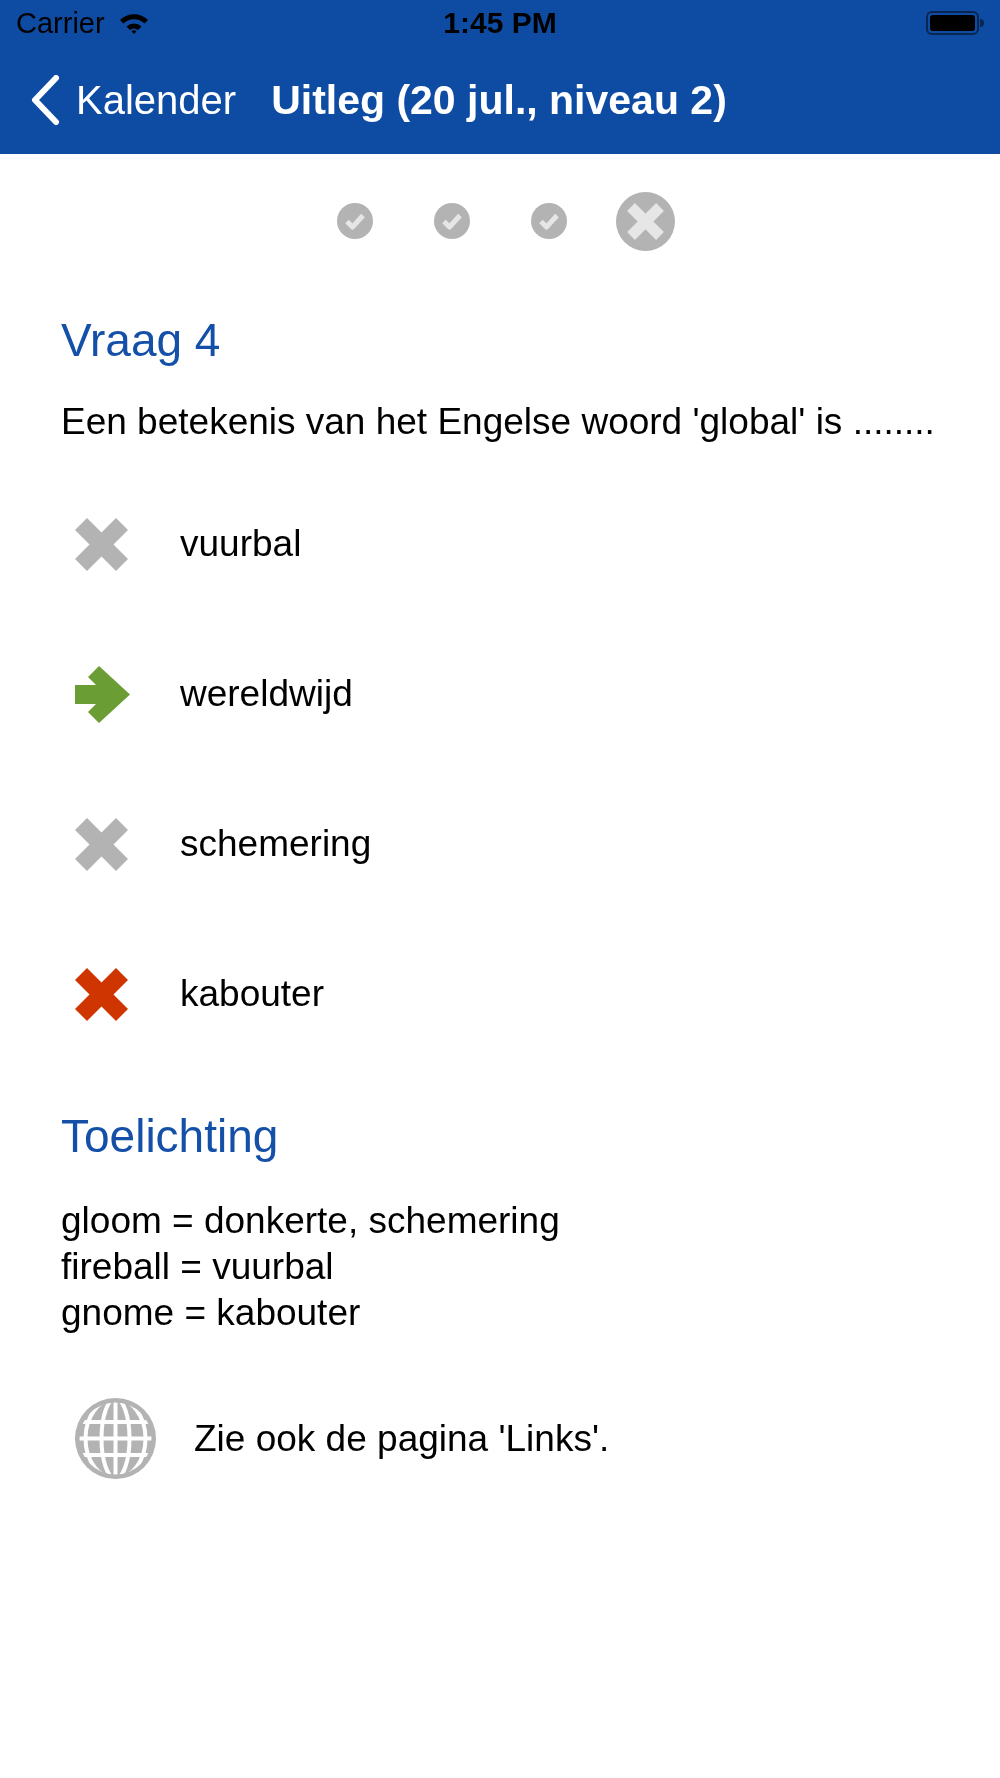 The height and width of the screenshot is (1778, 1000). Describe the element at coordinates (310, 1221) in the screenshot. I see `explanation-line: gloom = donkerte, schemering` at that location.